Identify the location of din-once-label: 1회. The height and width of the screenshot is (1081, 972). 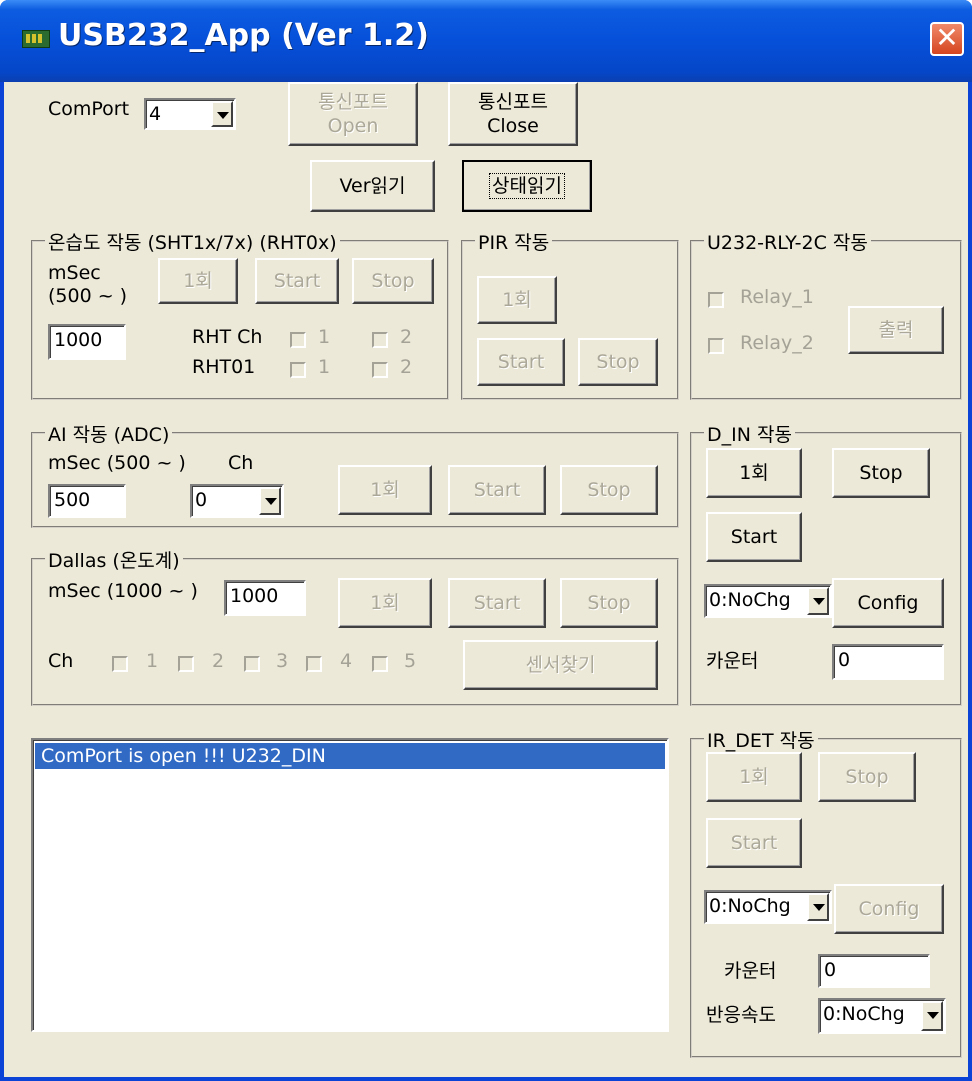
(754, 473).